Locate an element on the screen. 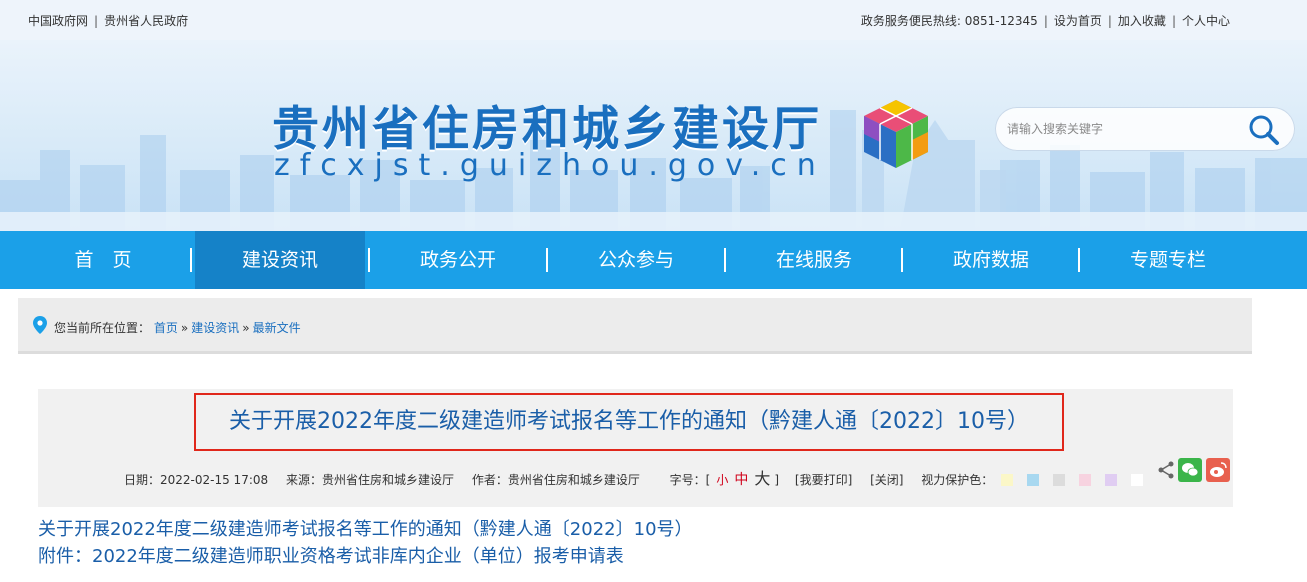 This screenshot has height=582, width=1307. eye-protect-label: 视力保护色： is located at coordinates (957, 480).